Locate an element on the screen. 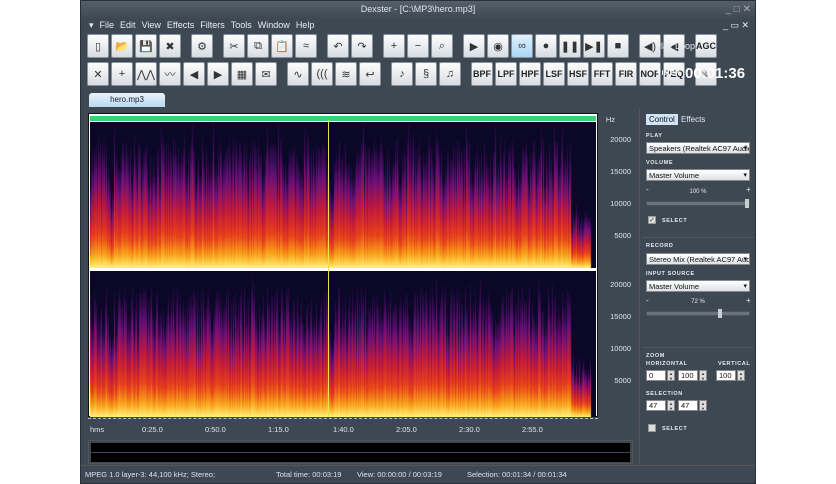 This screenshot has height=484, width=836. selection-label: SELECTION is located at coordinates (664, 394).